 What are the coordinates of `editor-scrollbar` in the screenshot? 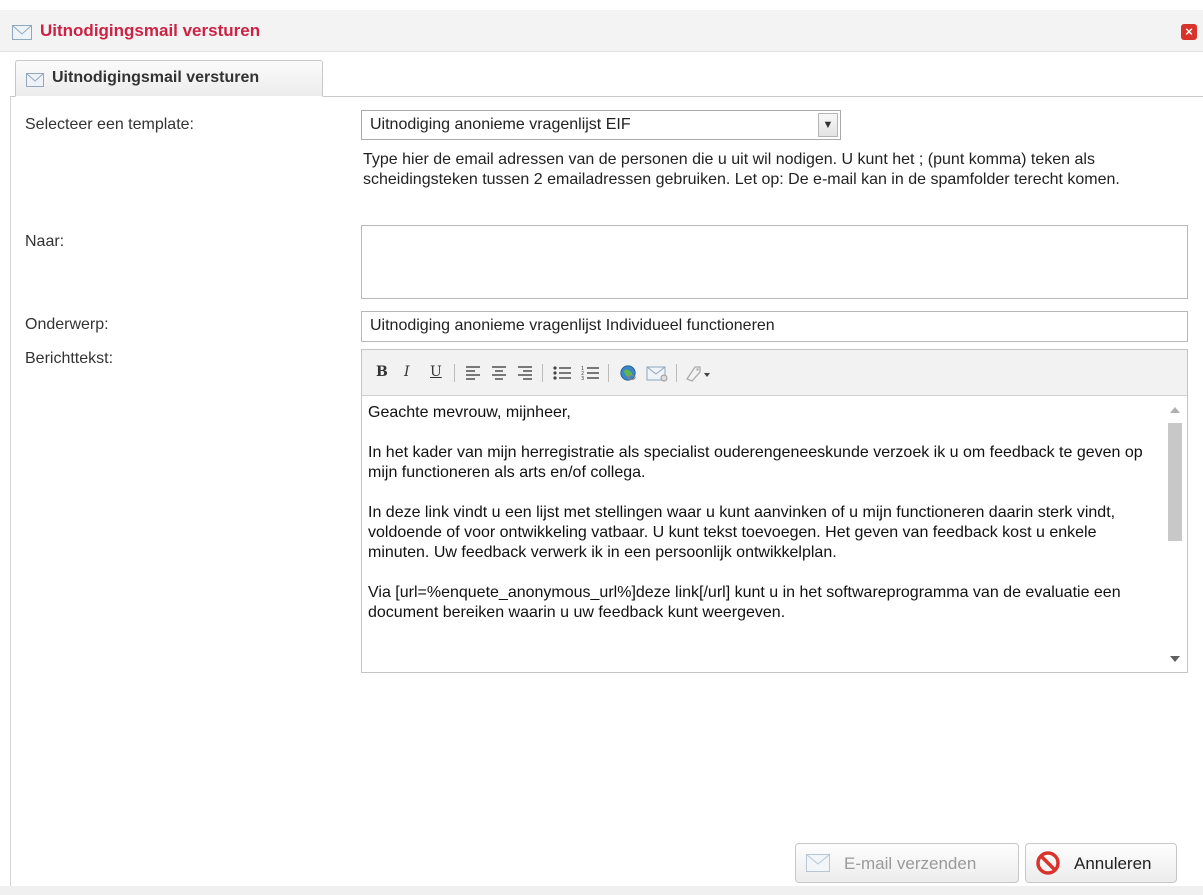 It's located at (1174, 534).